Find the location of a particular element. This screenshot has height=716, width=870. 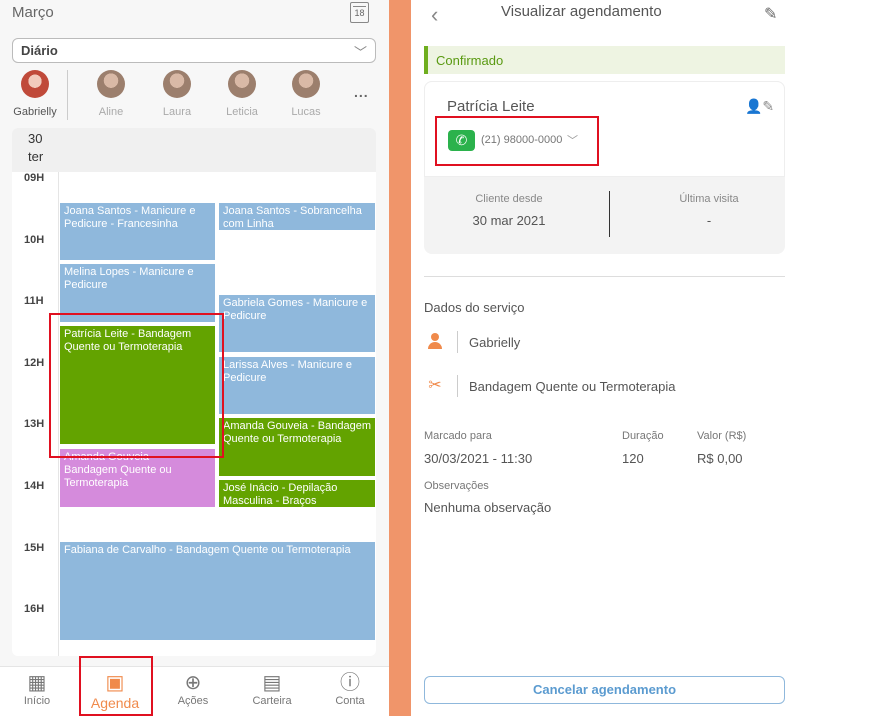

nav-inicio: ▦ Início is located at coordinates (37, 689).